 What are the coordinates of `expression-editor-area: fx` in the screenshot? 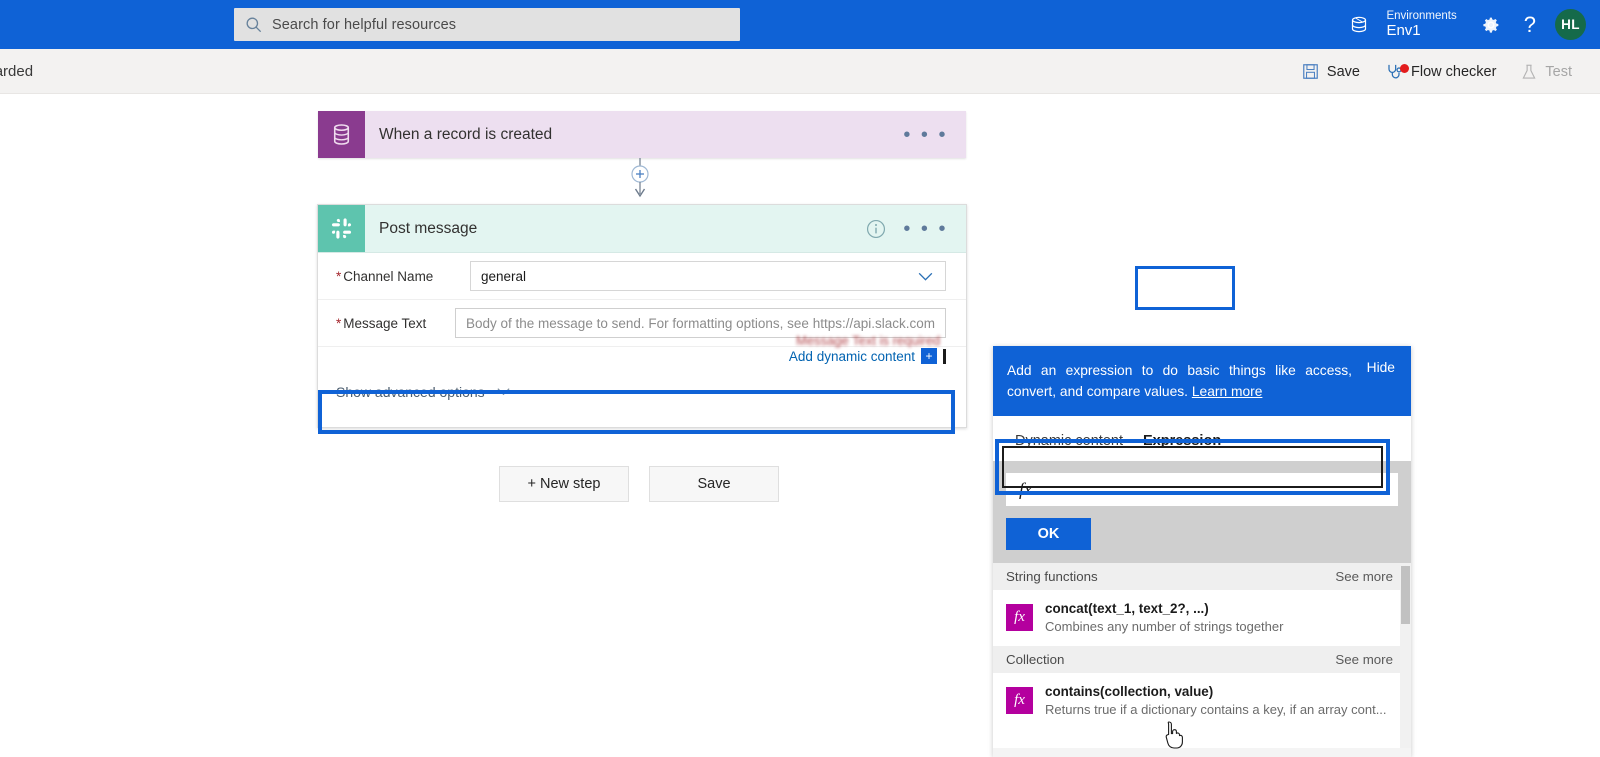 It's located at (1202, 483).